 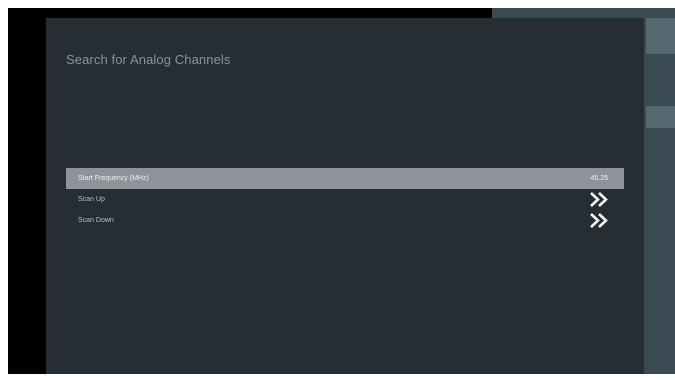 I want to click on scan-up-option: Scan Up, so click(x=345, y=199).